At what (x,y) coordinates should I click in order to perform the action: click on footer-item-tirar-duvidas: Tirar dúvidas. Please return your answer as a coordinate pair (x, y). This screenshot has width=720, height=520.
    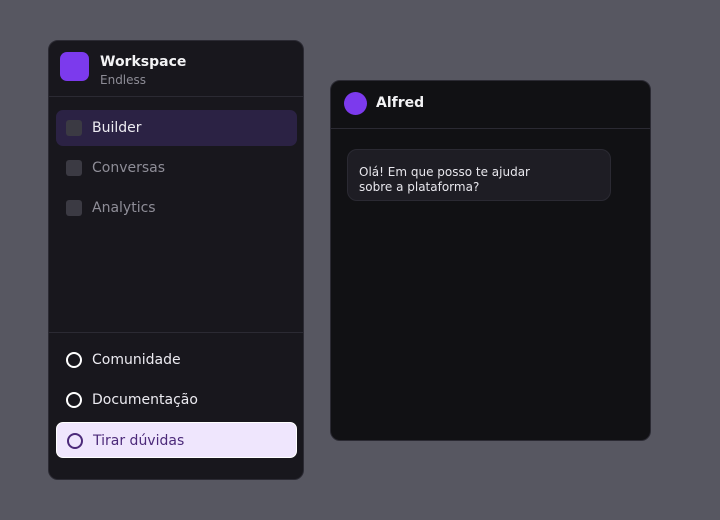
    Looking at the image, I should click on (176, 440).